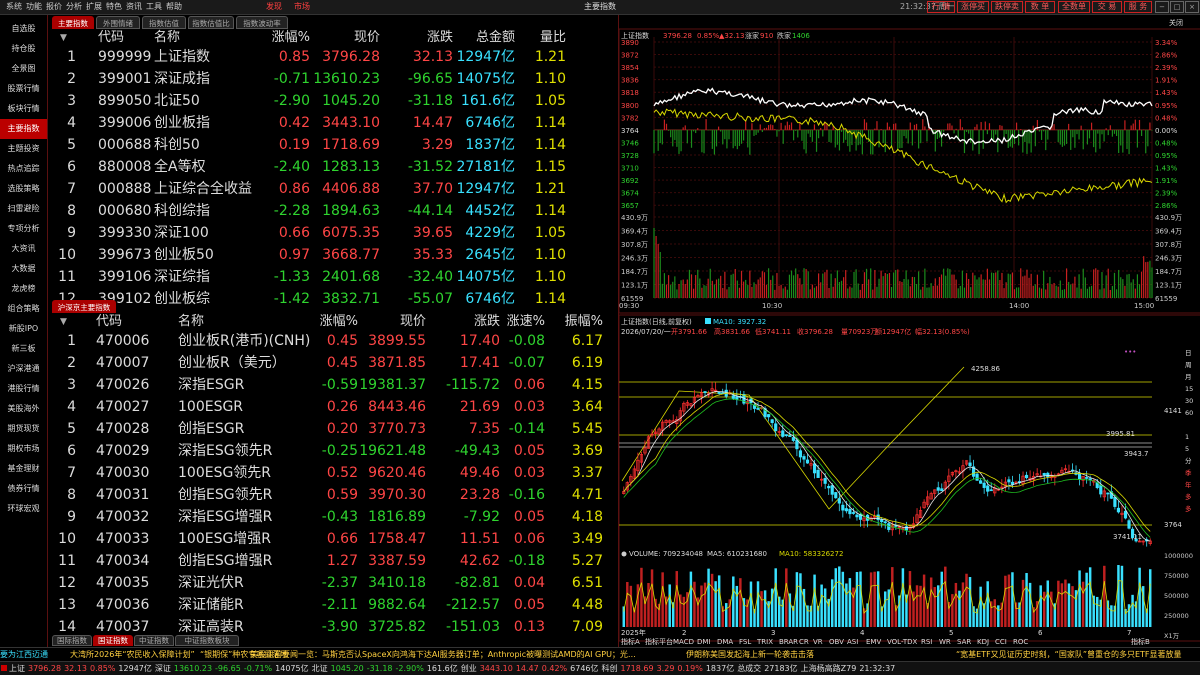 This screenshot has height=675, width=1200. What do you see at coordinates (23, 269) in the screenshot?
I see `sidebar-item: 大数据` at bounding box center [23, 269].